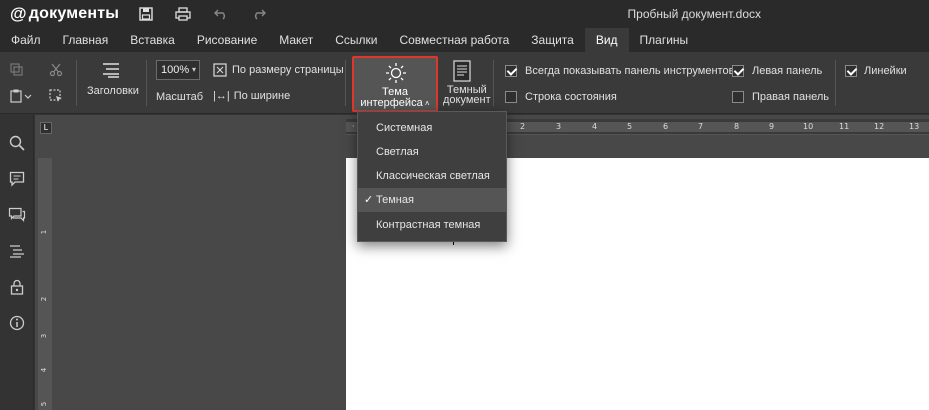  I want to click on chevron-down-icon: ▾, so click(193, 69).